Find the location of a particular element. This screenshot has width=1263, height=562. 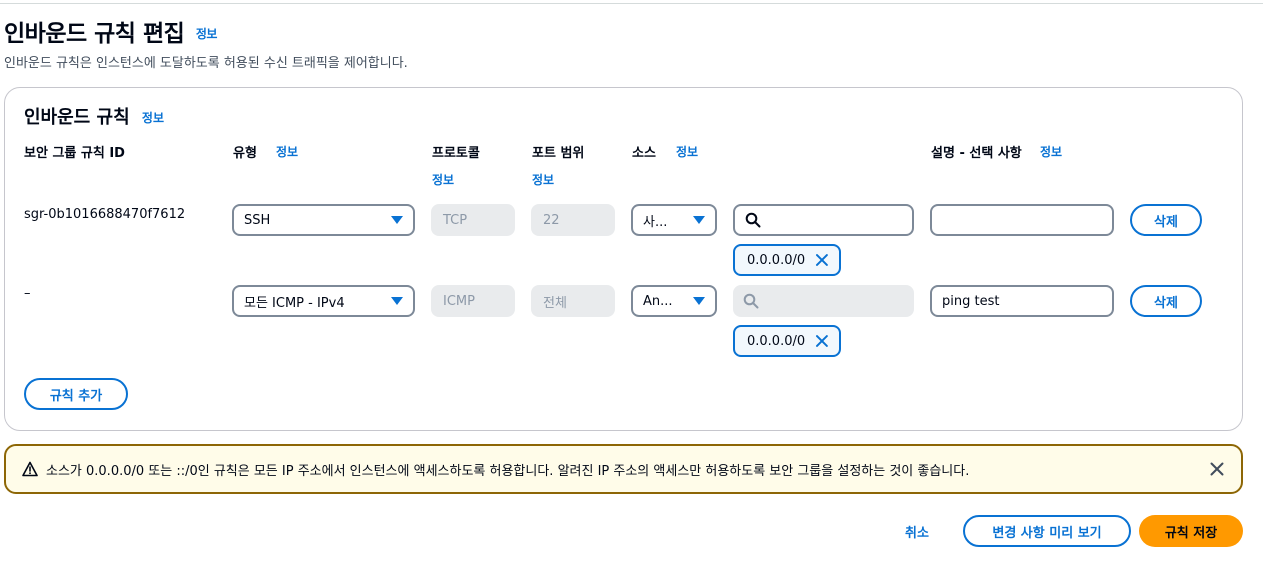

title-info-link: 정보 is located at coordinates (207, 34).